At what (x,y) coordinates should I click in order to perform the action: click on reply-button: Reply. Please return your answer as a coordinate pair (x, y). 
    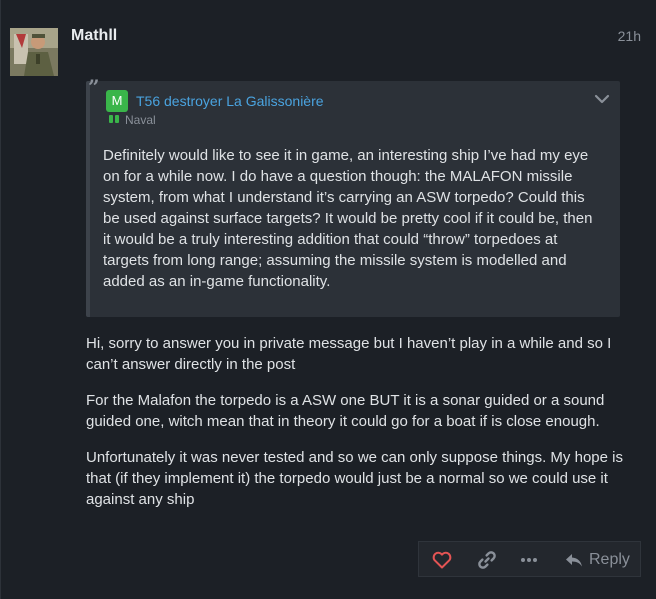
    Looking at the image, I should click on (600, 560).